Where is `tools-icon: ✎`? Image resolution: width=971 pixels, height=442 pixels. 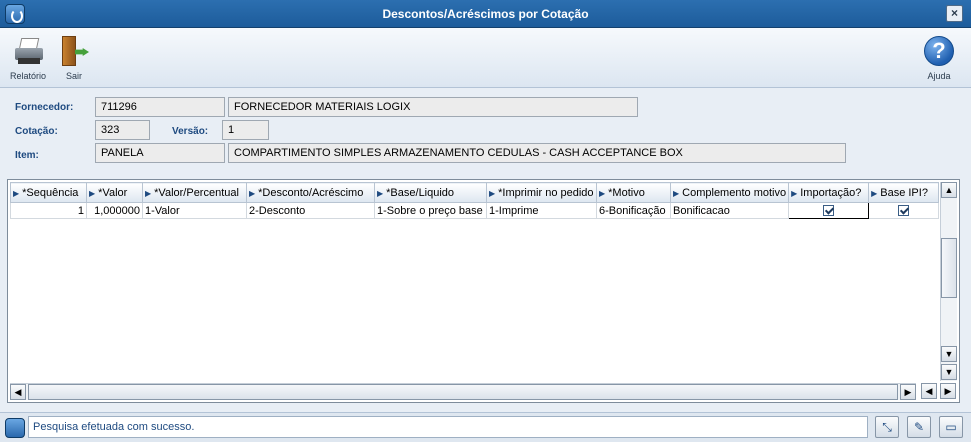
tools-icon: ✎ is located at coordinates (919, 427).